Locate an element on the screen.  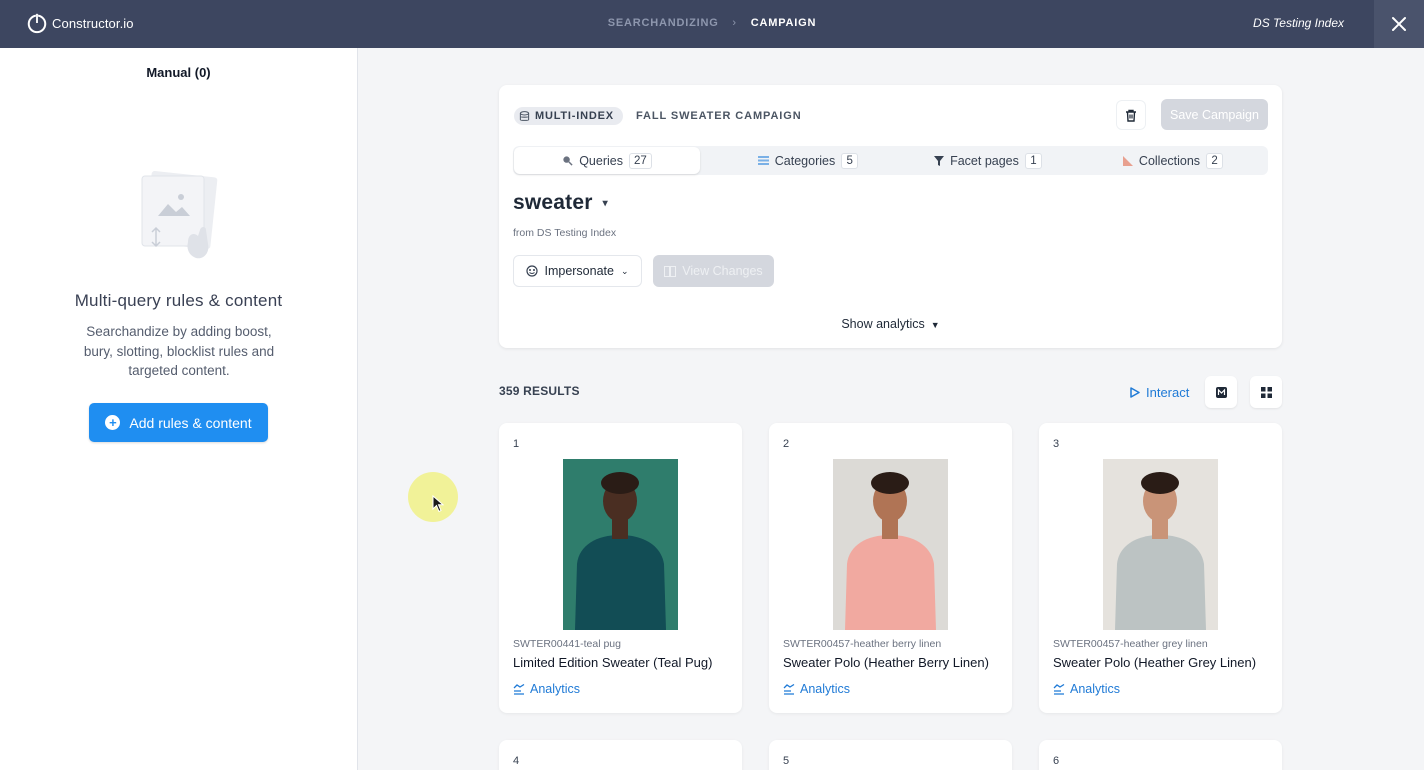
show-analytics-toggle: Show analytics ▼ is located at coordinates (890, 324).